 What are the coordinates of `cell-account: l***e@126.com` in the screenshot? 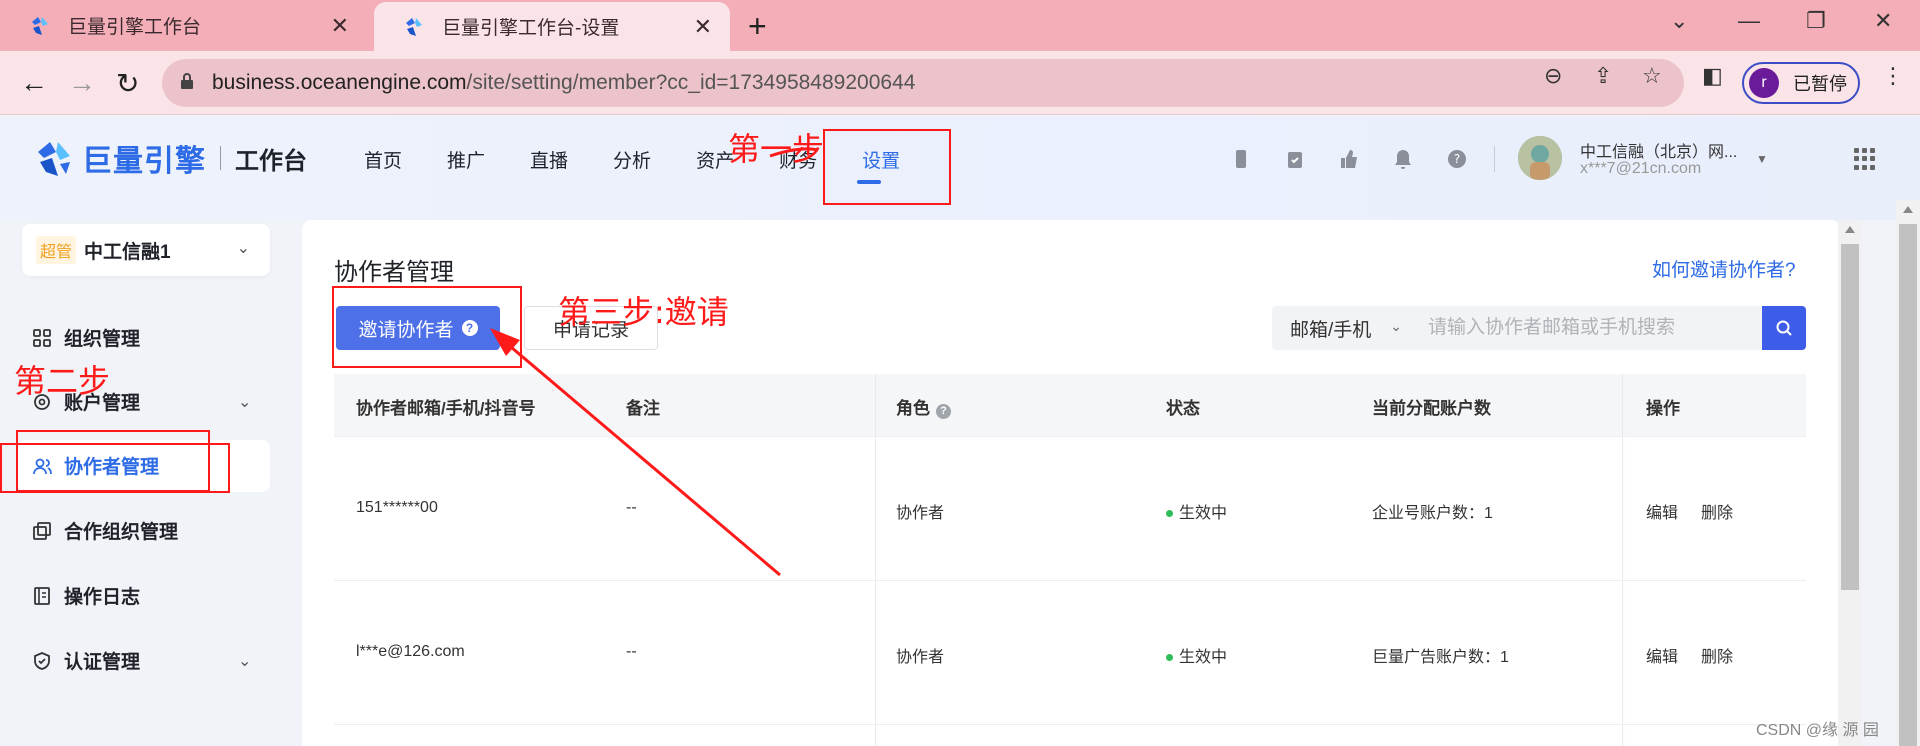 It's located at (410, 651).